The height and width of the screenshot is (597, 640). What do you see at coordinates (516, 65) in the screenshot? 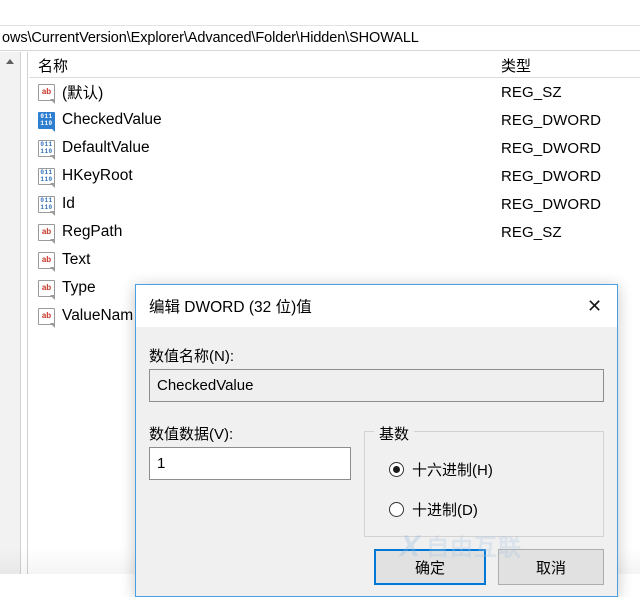
I see `column-header-type: 类型` at bounding box center [516, 65].